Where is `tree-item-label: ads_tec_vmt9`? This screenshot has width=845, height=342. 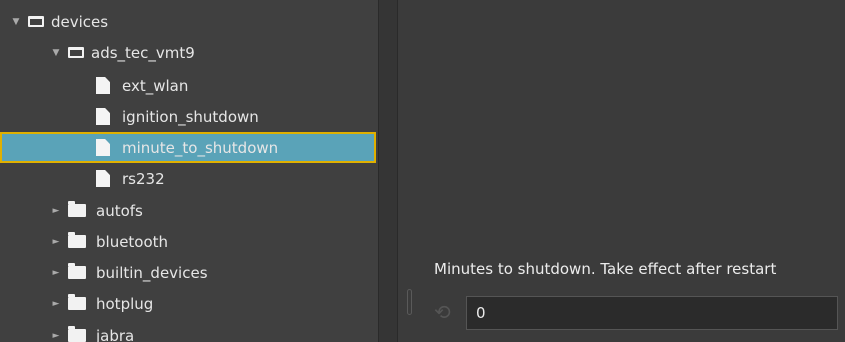
tree-item-label: ads_tec_vmt9 is located at coordinates (143, 52).